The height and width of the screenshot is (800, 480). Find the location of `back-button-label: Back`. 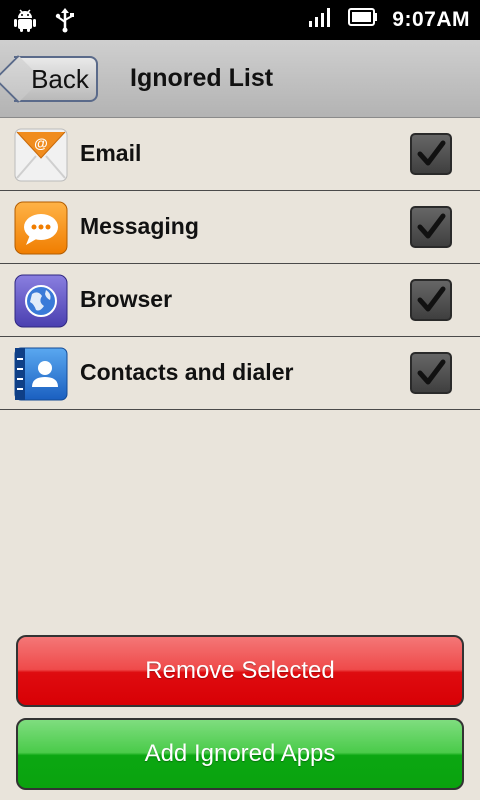

back-button-label: Back is located at coordinates (60, 78).